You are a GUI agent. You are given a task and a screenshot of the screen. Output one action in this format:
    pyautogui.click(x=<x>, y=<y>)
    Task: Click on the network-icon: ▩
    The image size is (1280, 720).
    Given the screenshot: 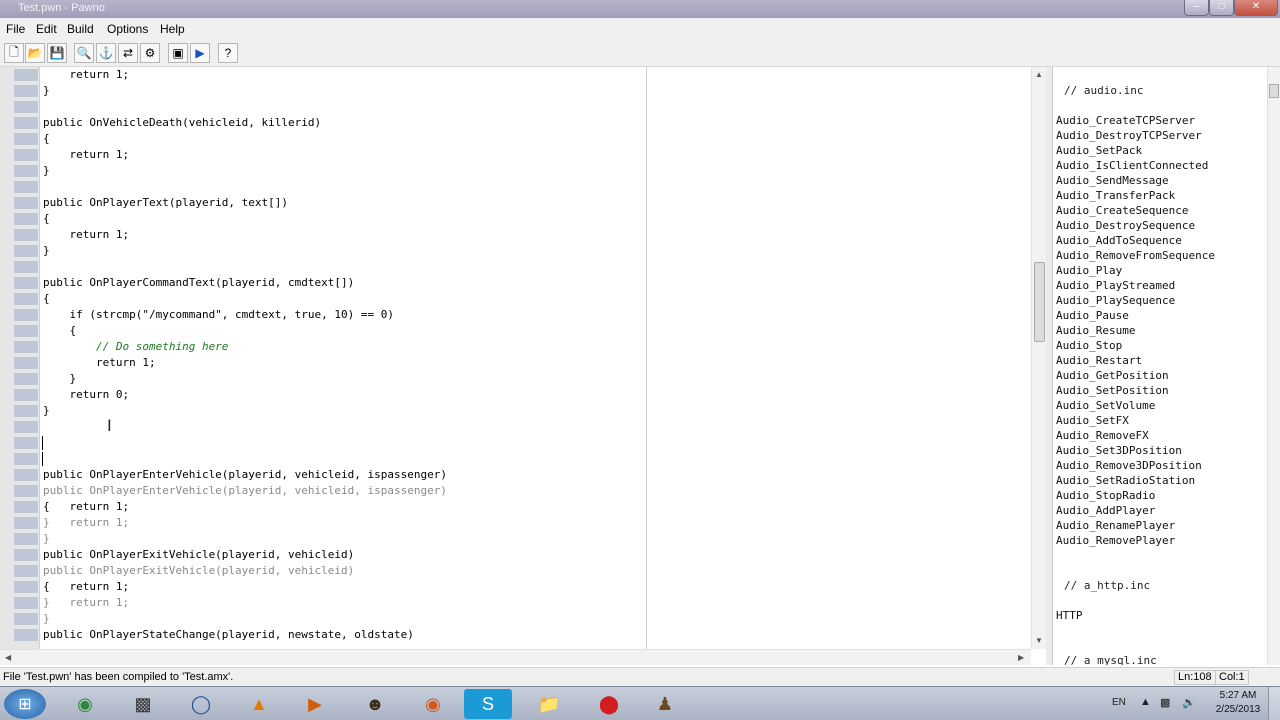 What is the action you would take?
    pyautogui.click(x=1165, y=702)
    